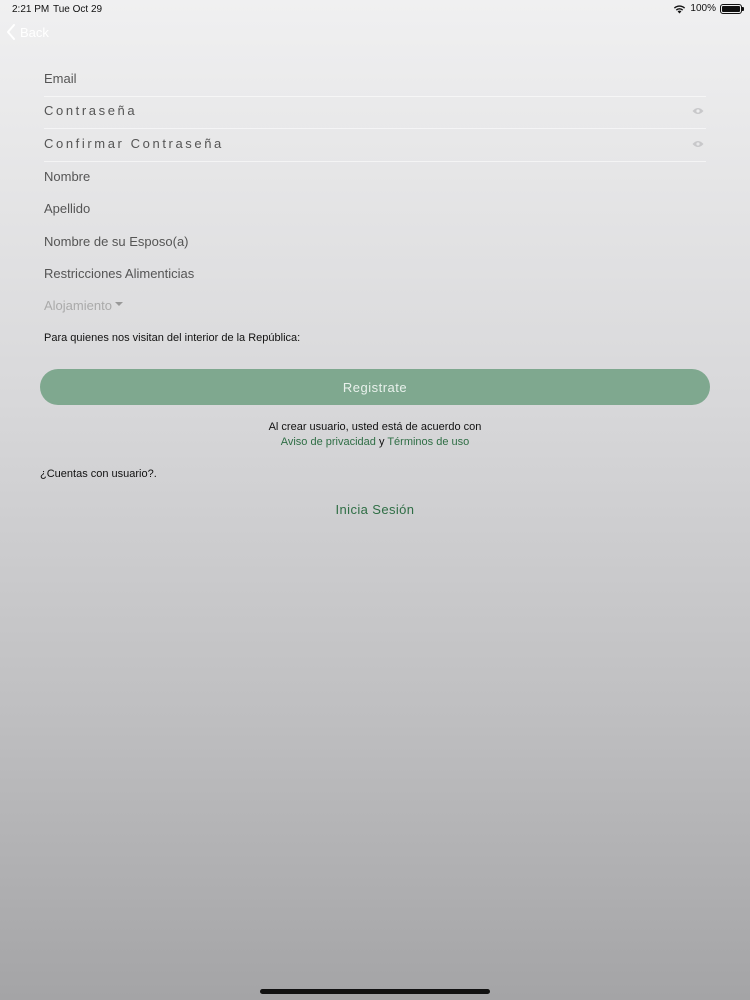 This screenshot has width=750, height=1000. I want to click on status-time: 2:21 PM, so click(31, 9).